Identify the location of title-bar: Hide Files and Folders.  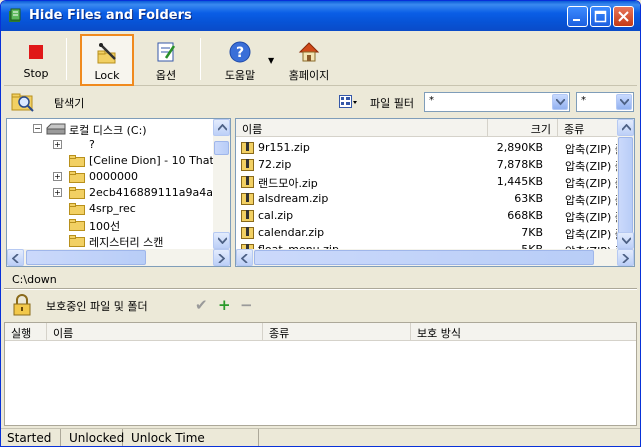
(320, 16).